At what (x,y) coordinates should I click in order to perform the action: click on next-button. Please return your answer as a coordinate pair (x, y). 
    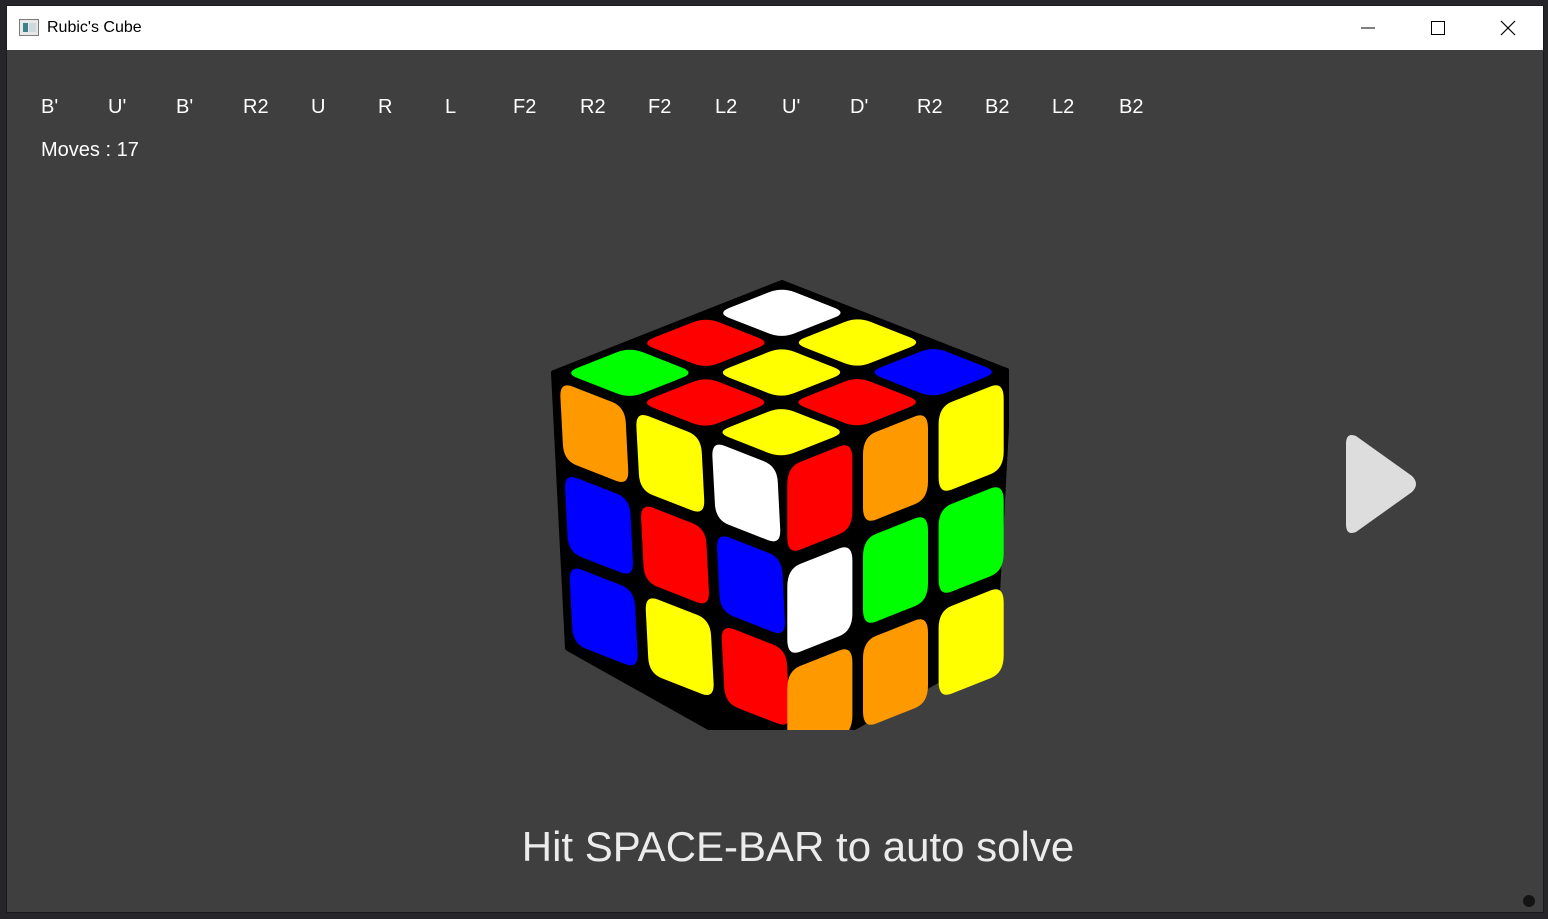
    Looking at the image, I should click on (1382, 484).